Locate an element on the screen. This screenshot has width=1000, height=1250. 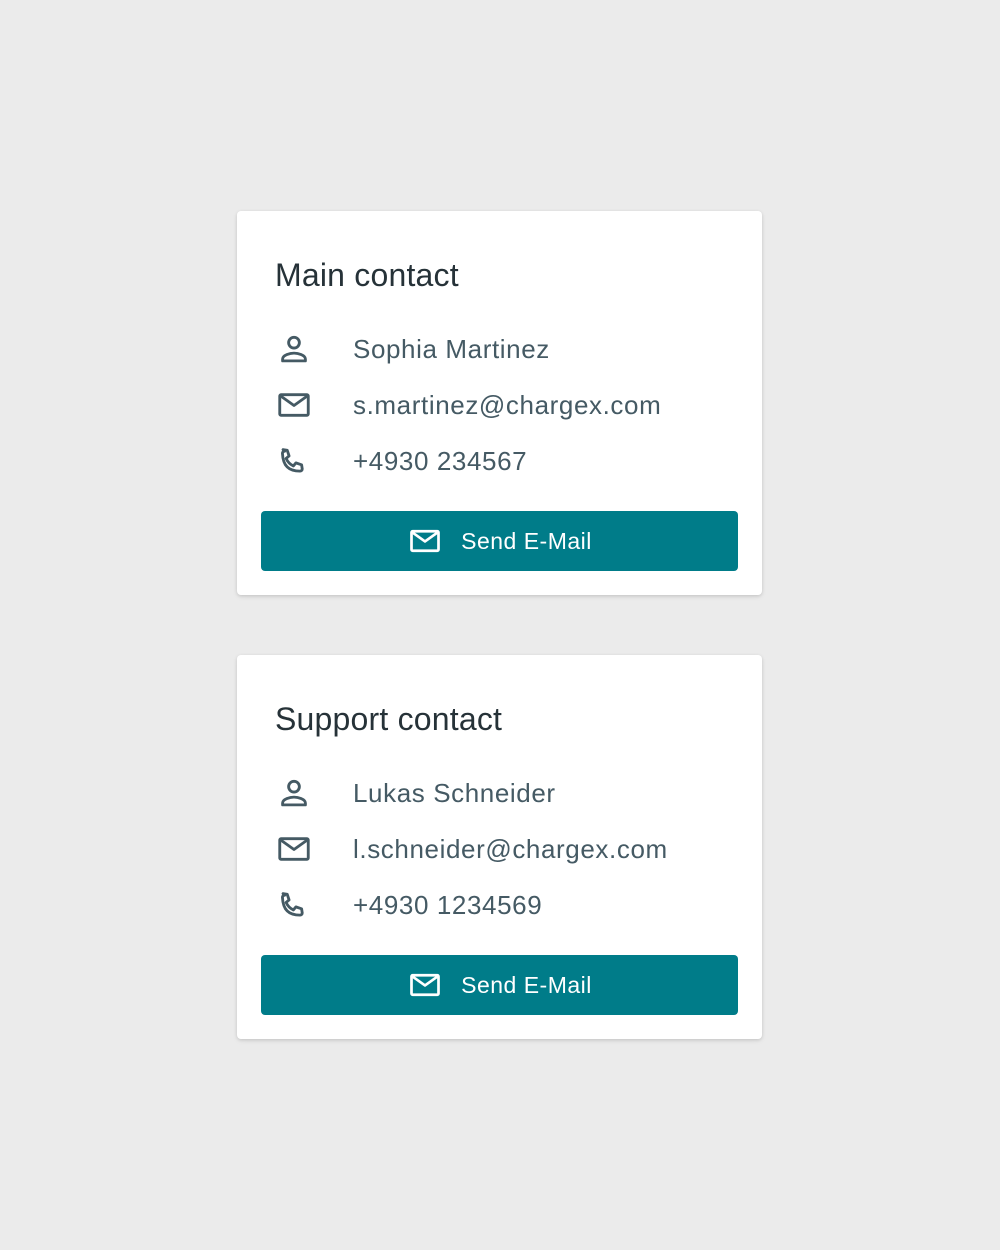
contact-phone: +4930 234567 is located at coordinates (440, 461).